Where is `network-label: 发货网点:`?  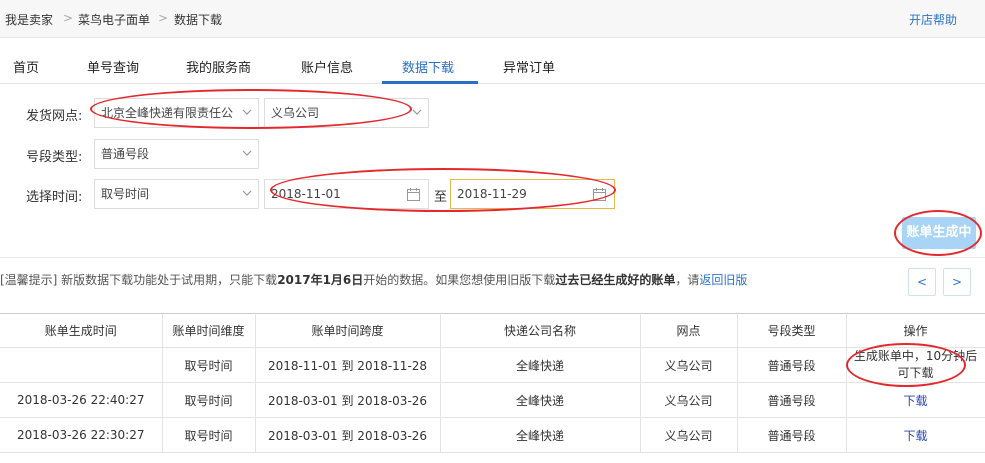 network-label: 发货网点: is located at coordinates (54, 116).